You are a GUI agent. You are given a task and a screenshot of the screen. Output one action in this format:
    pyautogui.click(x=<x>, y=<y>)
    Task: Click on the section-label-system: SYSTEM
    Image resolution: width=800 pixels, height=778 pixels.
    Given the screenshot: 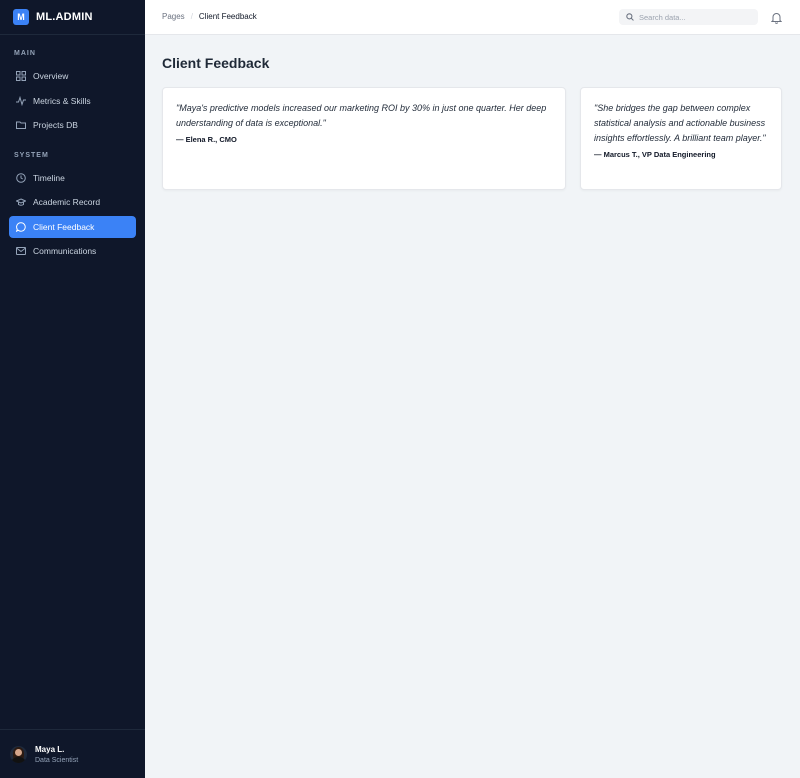 What is the action you would take?
    pyautogui.click(x=31, y=155)
    